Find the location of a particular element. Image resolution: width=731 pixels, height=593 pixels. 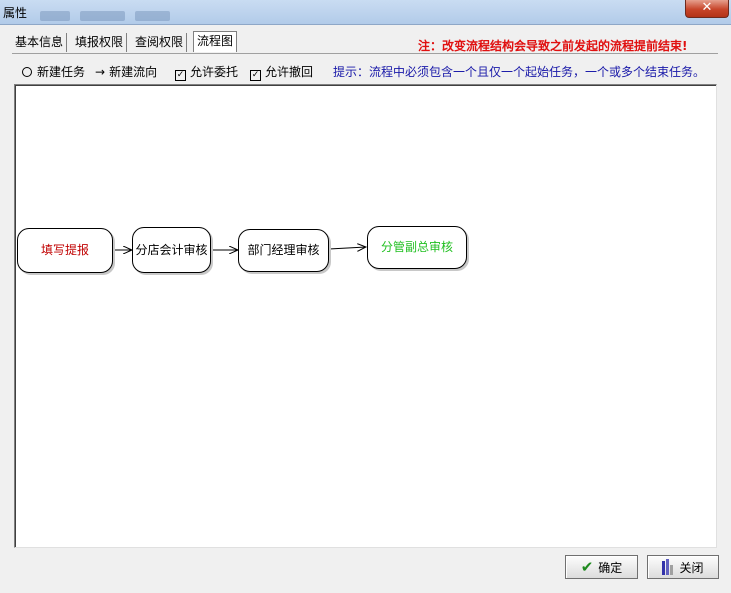

tab-label: 基本信息 is located at coordinates (39, 42).